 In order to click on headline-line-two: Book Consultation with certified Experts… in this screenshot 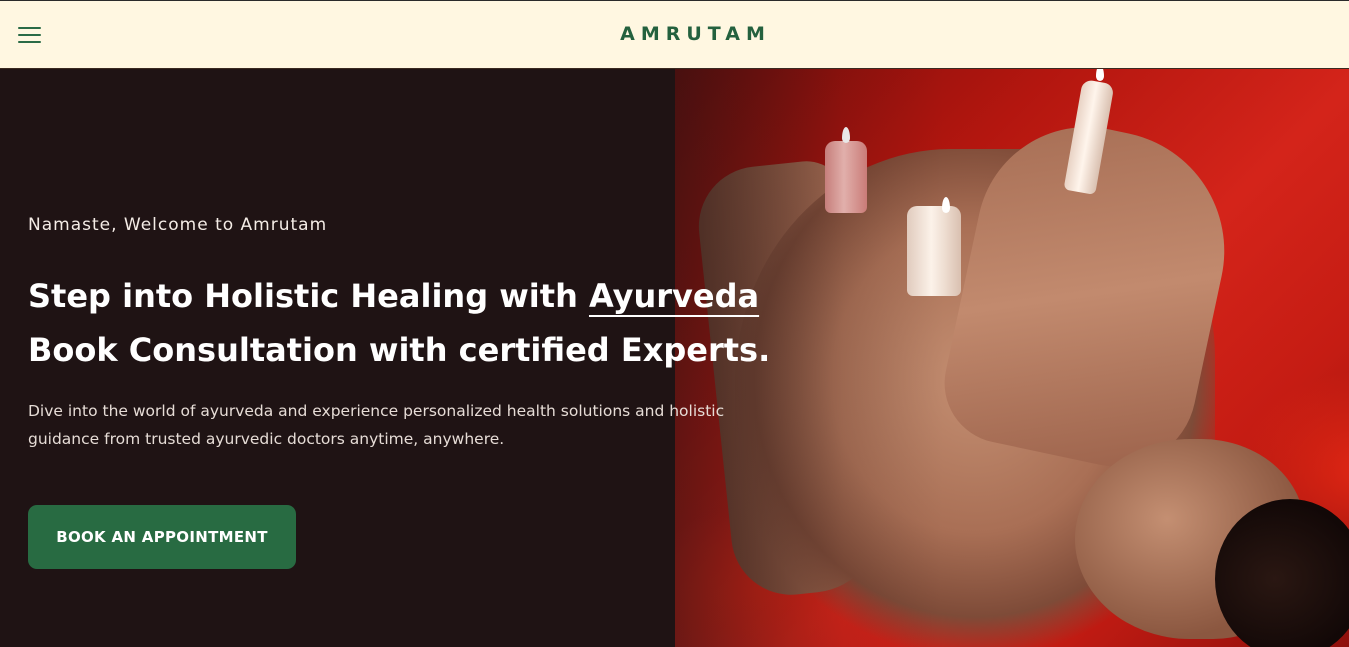, I will do `click(399, 350)`.